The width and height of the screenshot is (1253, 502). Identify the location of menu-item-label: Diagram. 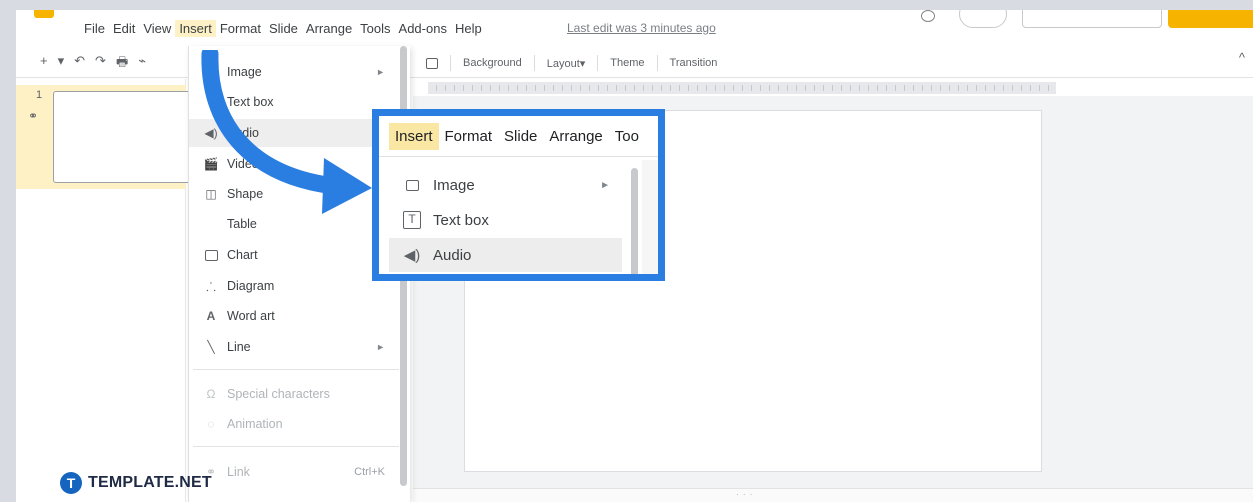
(251, 286).